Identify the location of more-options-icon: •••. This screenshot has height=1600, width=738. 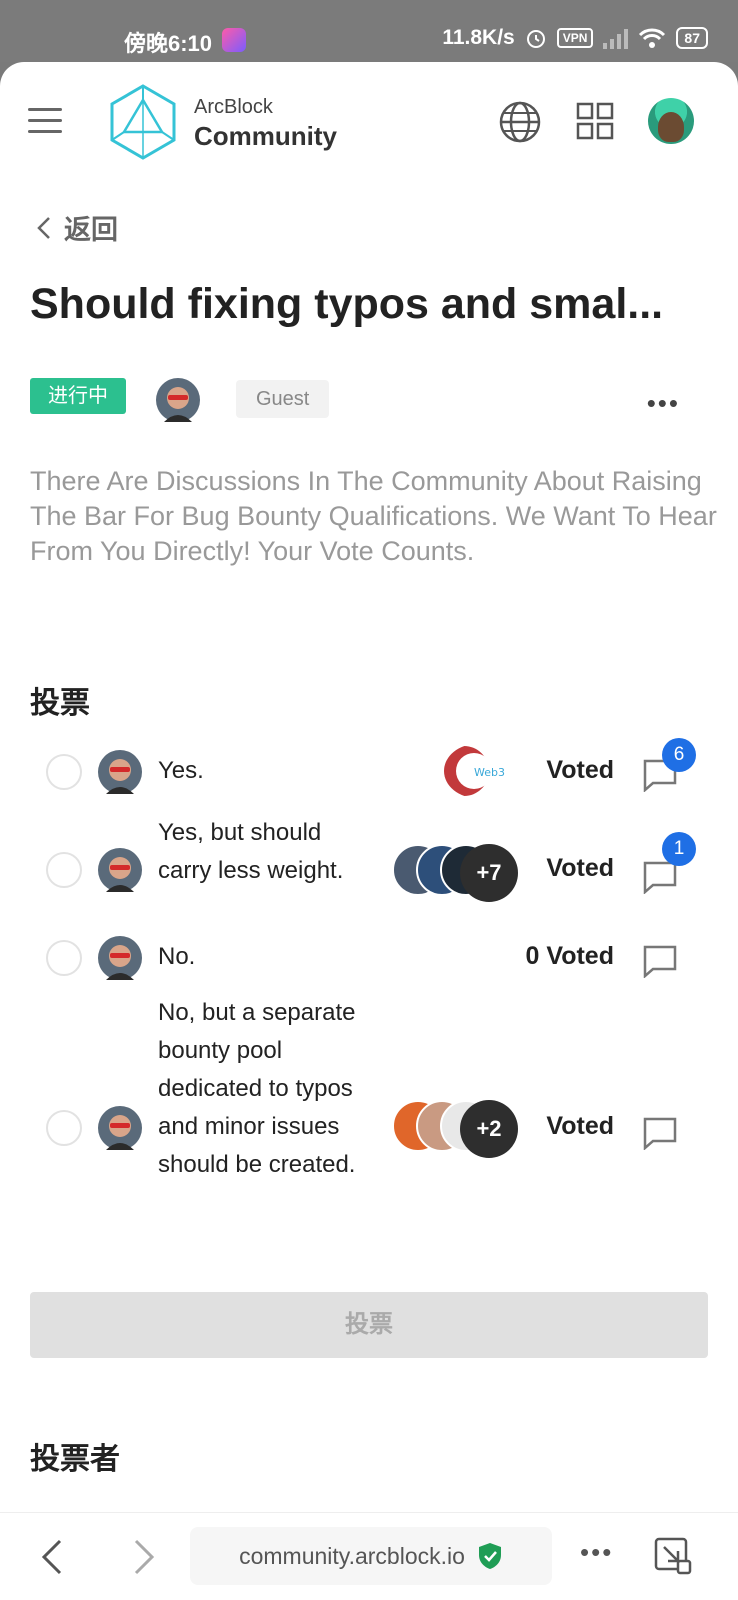
(663, 403).